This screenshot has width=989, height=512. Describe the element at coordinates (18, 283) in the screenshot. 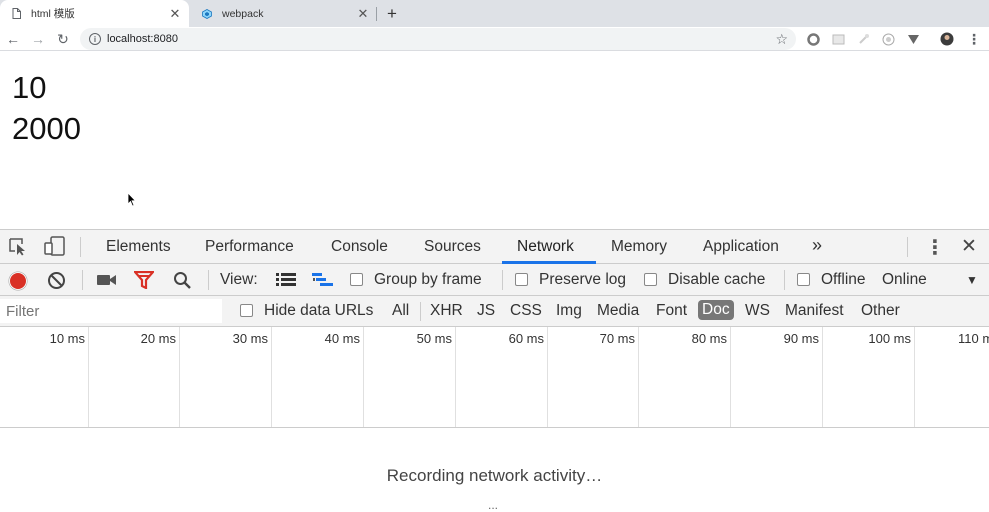

I see `record-icon` at that location.